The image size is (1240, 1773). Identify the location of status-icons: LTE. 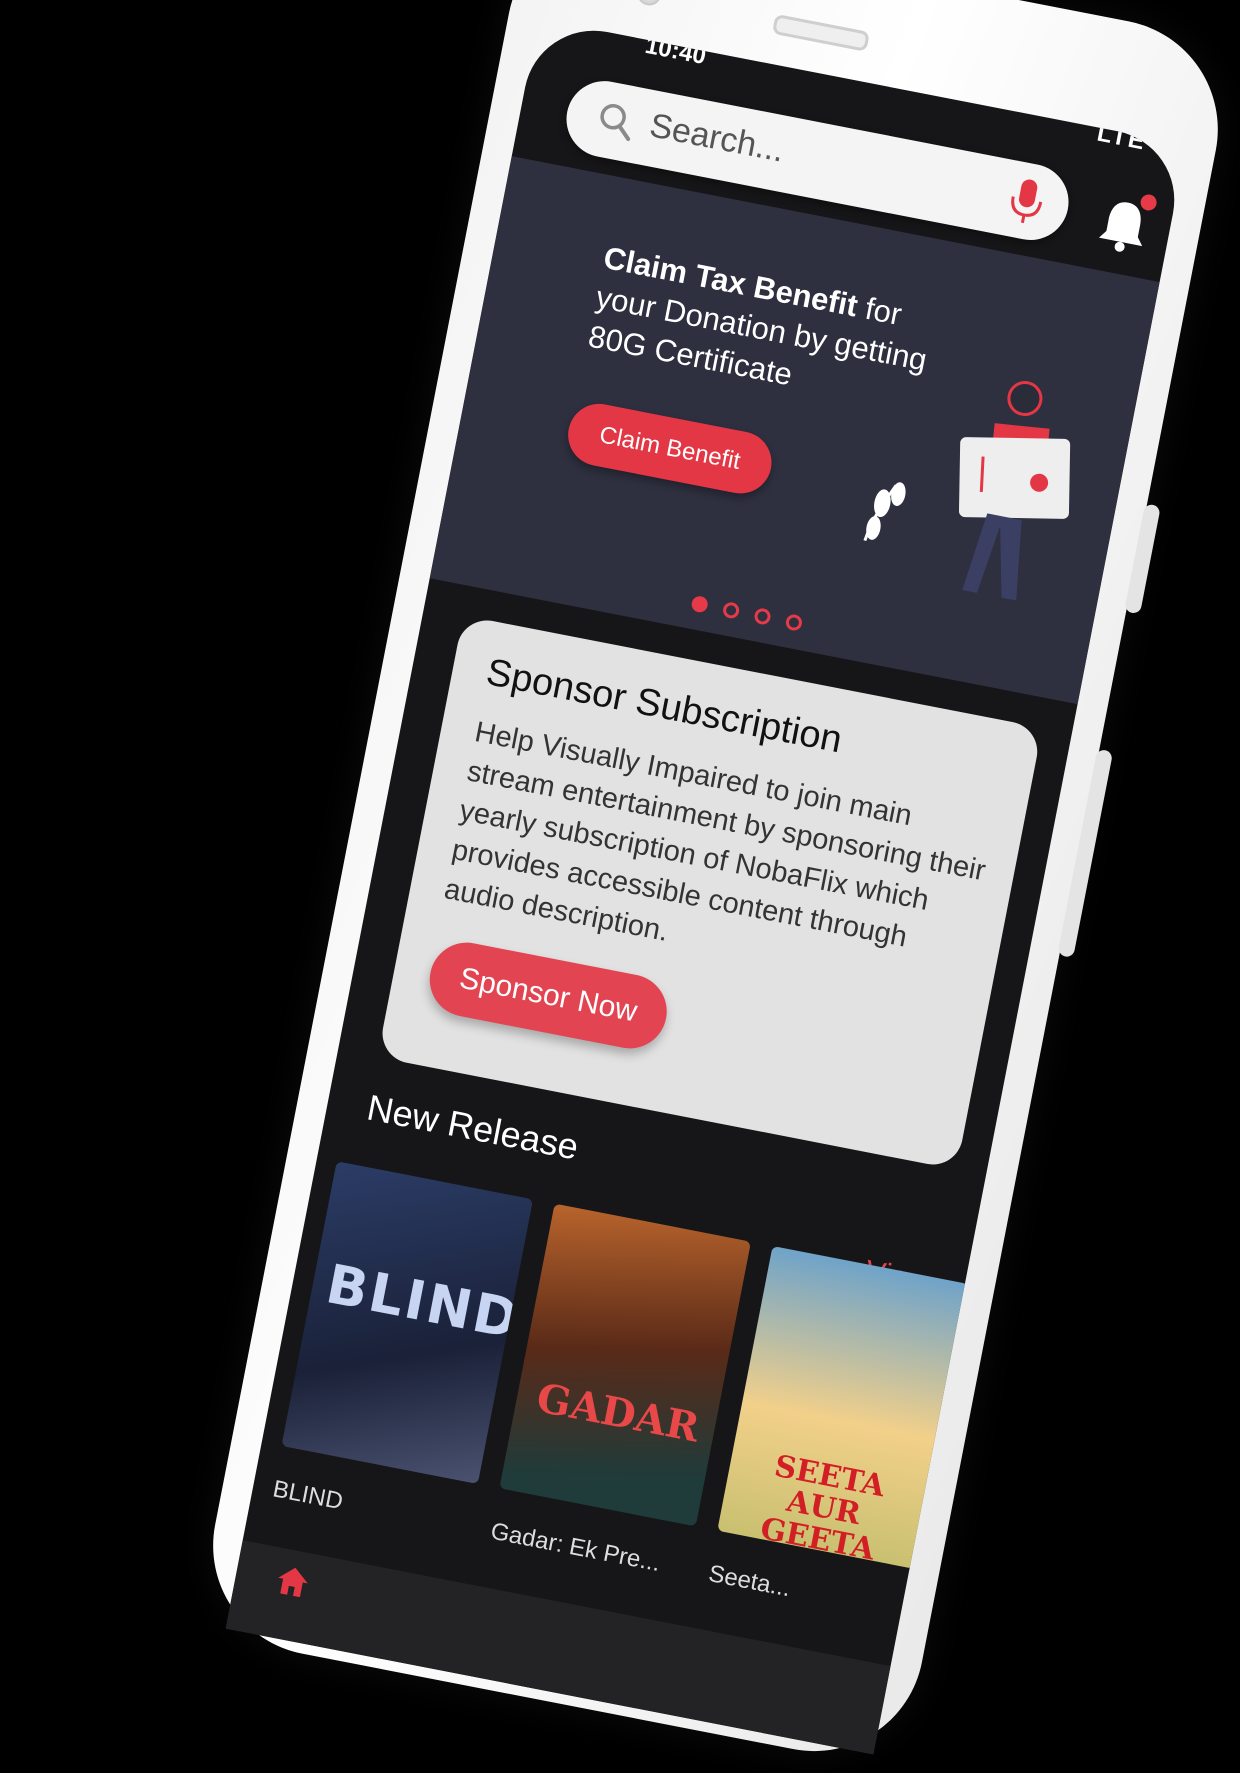
(1121, 137).